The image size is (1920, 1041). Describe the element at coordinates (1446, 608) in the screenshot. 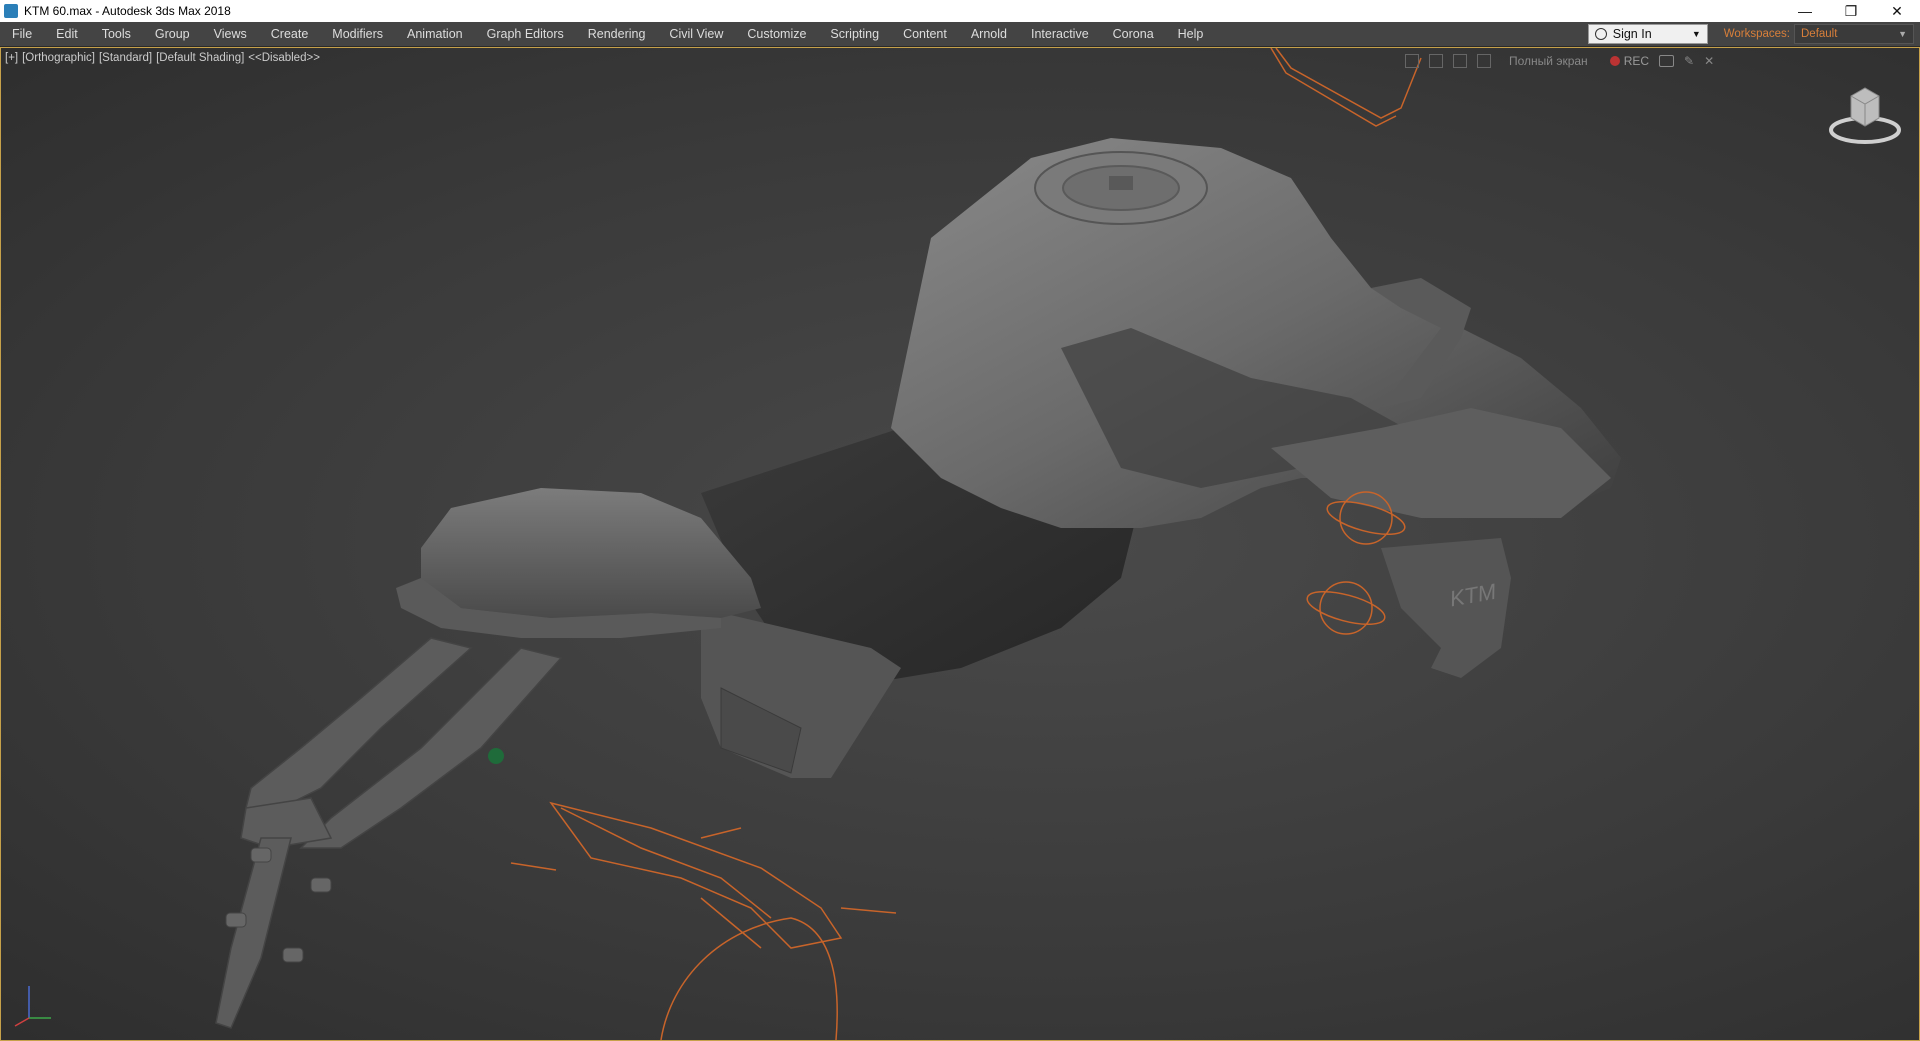

I see `mesh-ktm-panel` at that location.